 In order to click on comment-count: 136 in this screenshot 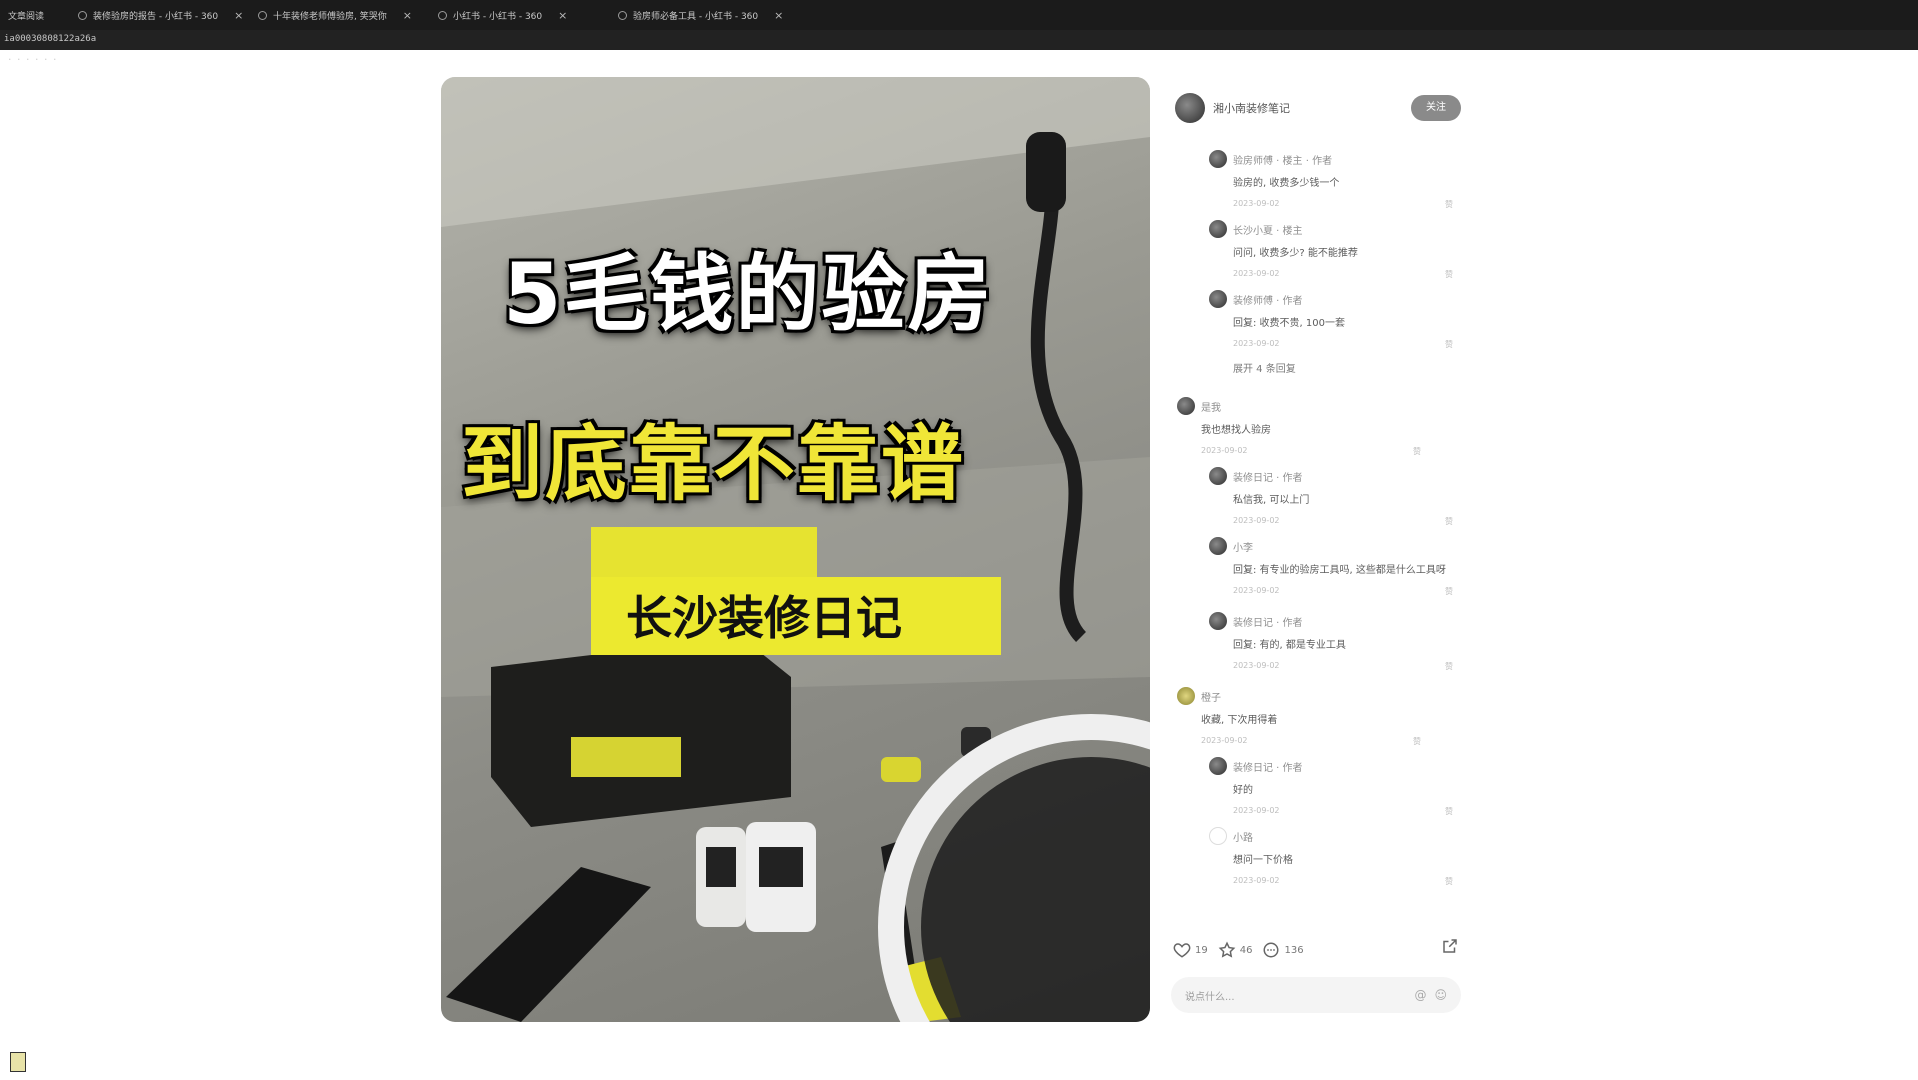, I will do `click(1294, 950)`.